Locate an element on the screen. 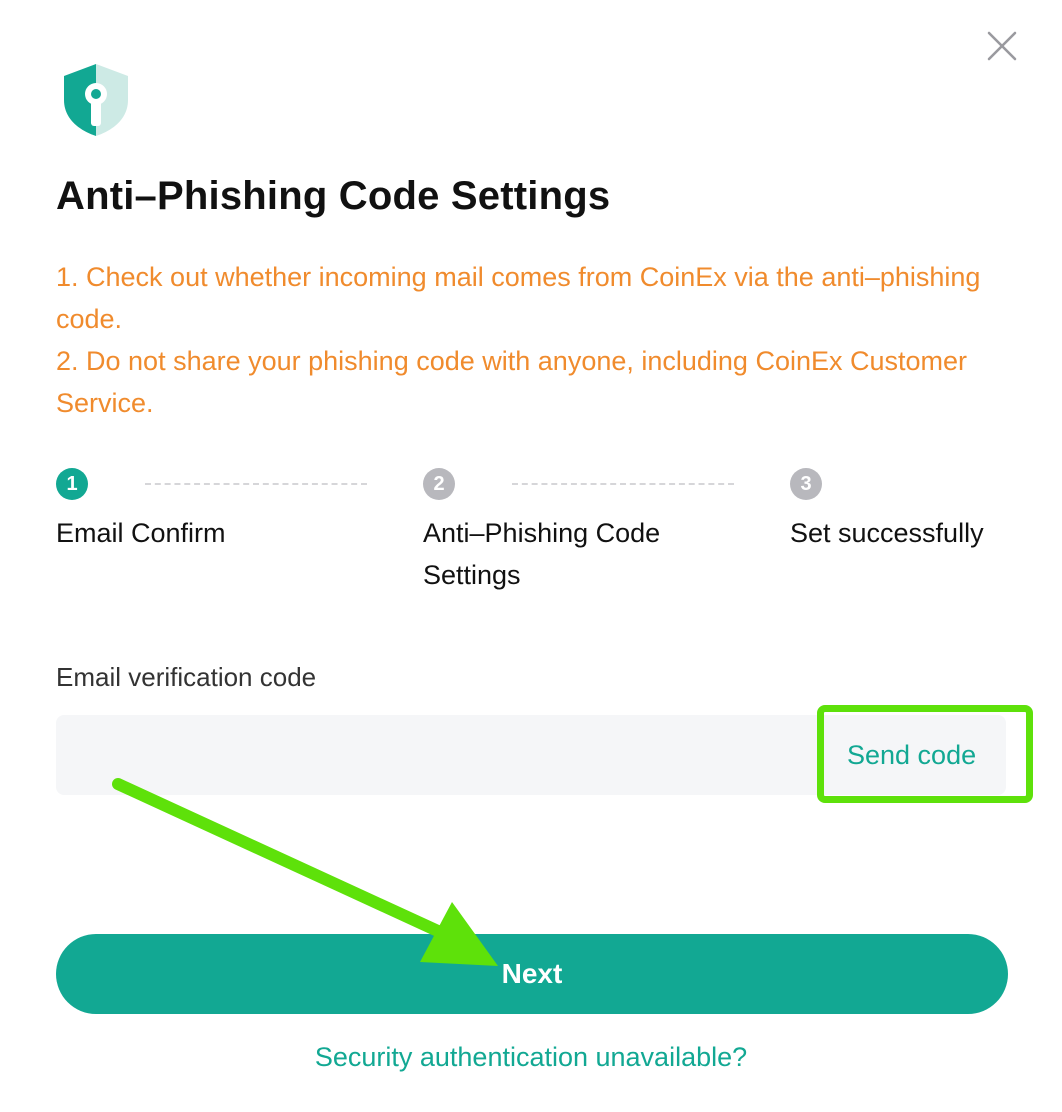 This screenshot has height=1112, width=1062. step-3-number: 3 is located at coordinates (806, 484).